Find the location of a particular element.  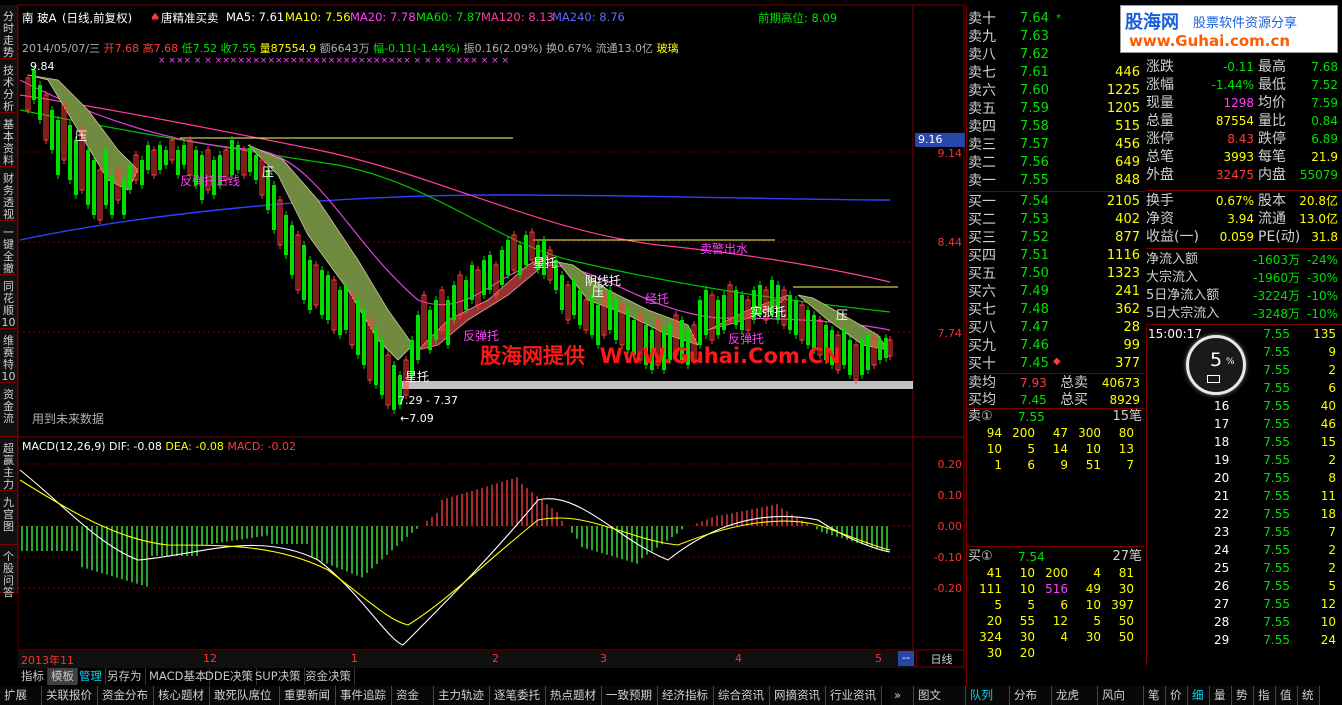

scroll-button: -- is located at coordinates (906, 658).